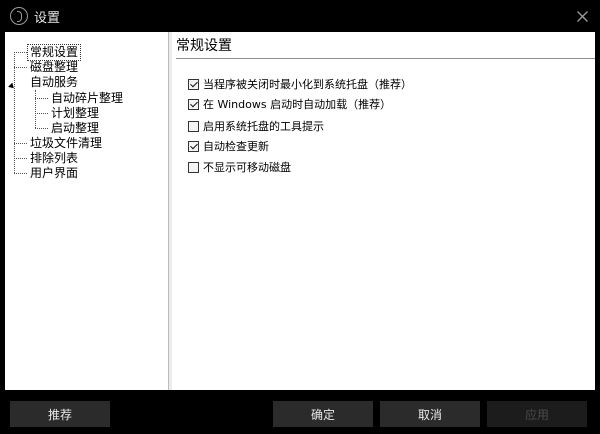  What do you see at coordinates (54, 52) in the screenshot?
I see `nav-item-general-settings: 常规设置` at bounding box center [54, 52].